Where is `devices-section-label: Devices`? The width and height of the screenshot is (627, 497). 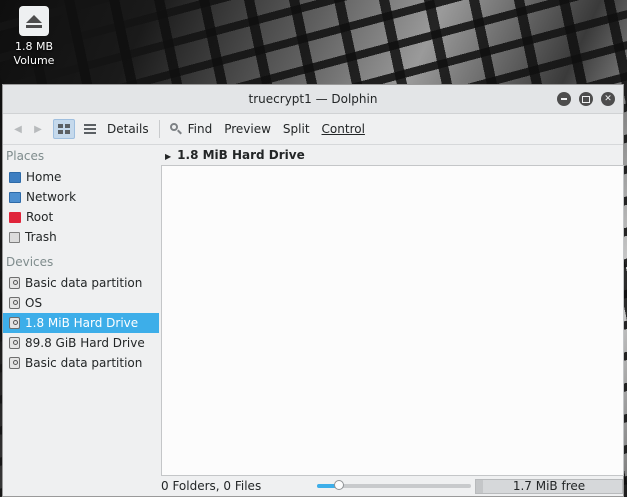
devices-section-label: Devices is located at coordinates (30, 262).